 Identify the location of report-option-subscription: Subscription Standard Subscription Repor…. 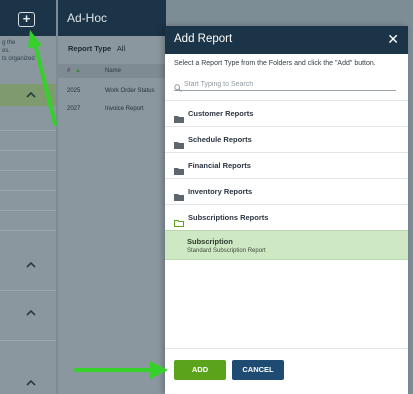
(286, 245).